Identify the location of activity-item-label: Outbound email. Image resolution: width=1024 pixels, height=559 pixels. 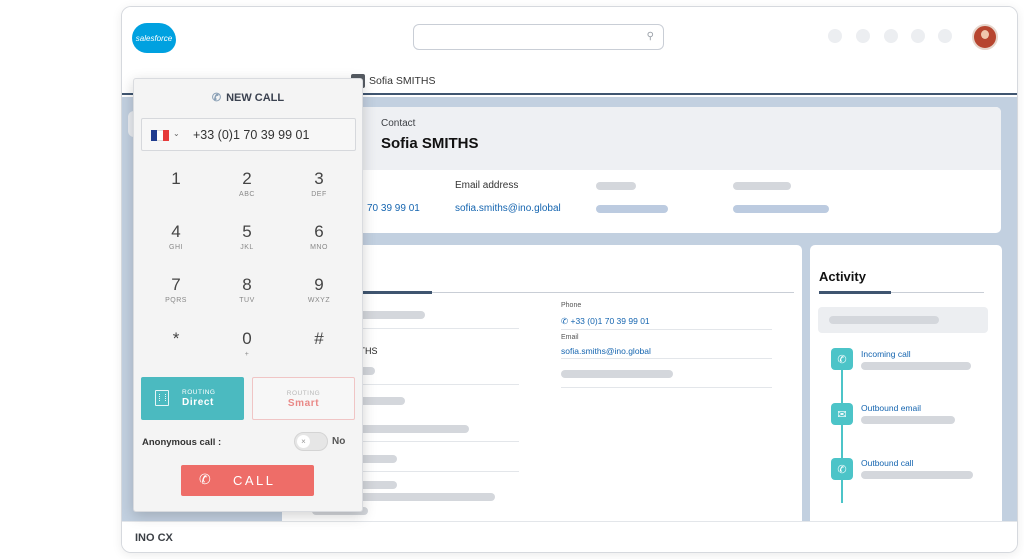
(891, 408).